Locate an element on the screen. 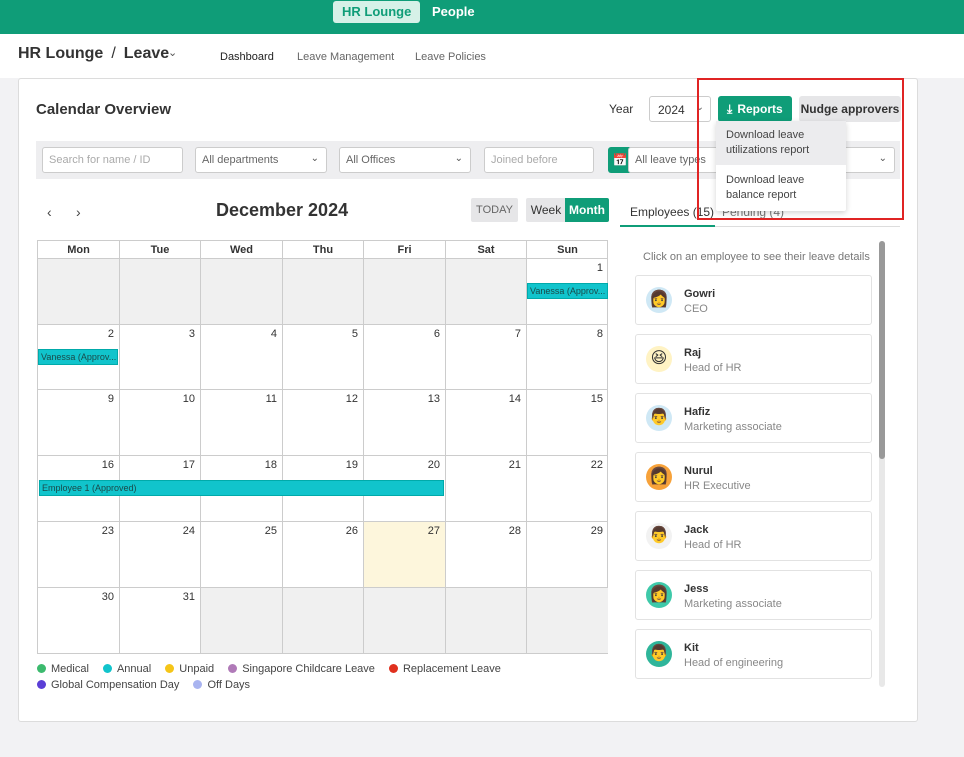 Image resolution: width=964 pixels, height=757 pixels. day-cell: 26 is located at coordinates (323, 555).